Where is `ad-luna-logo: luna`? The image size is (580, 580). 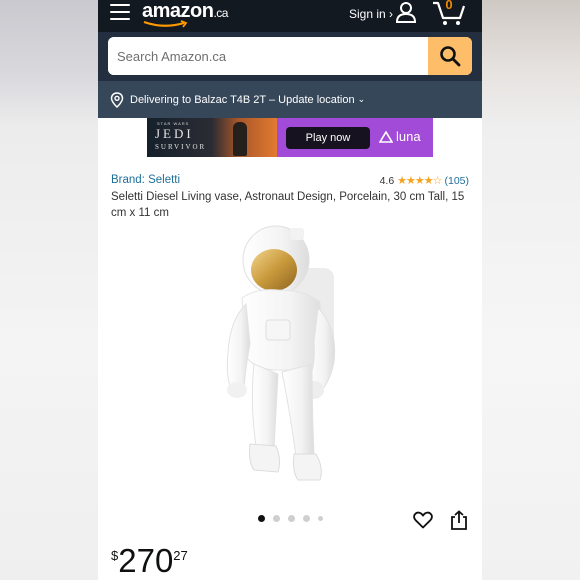 ad-luna-logo: luna is located at coordinates (400, 136).